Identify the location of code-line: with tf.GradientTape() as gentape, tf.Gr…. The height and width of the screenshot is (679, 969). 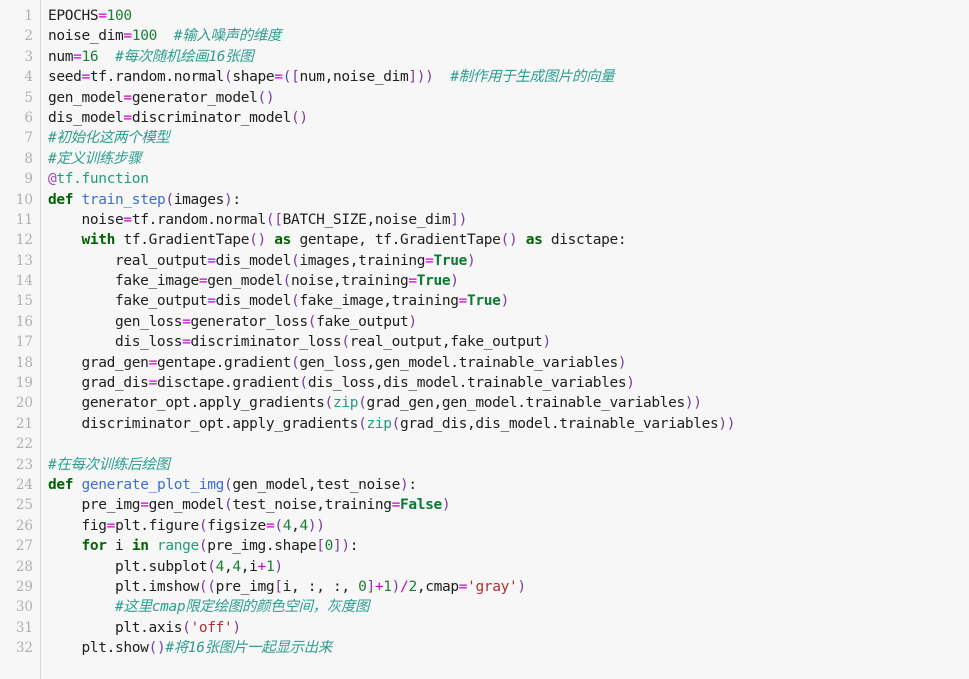
(508, 240).